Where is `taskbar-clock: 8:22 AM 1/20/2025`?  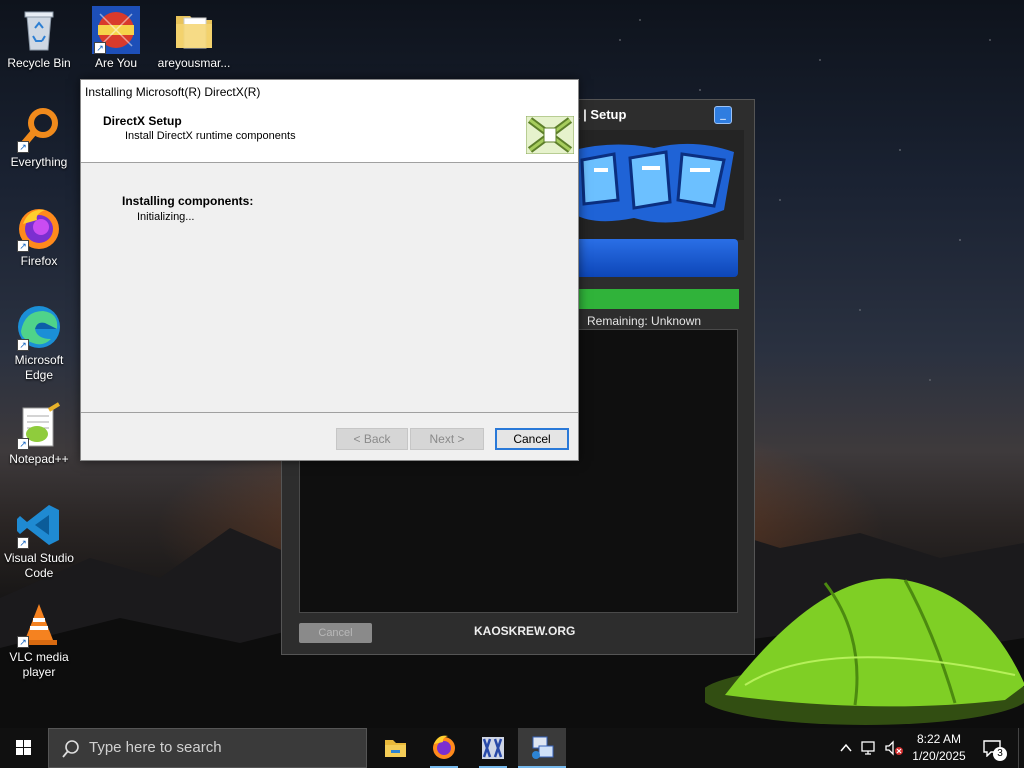
taskbar-clock: 8:22 AM 1/20/2025 is located at coordinates (939, 748).